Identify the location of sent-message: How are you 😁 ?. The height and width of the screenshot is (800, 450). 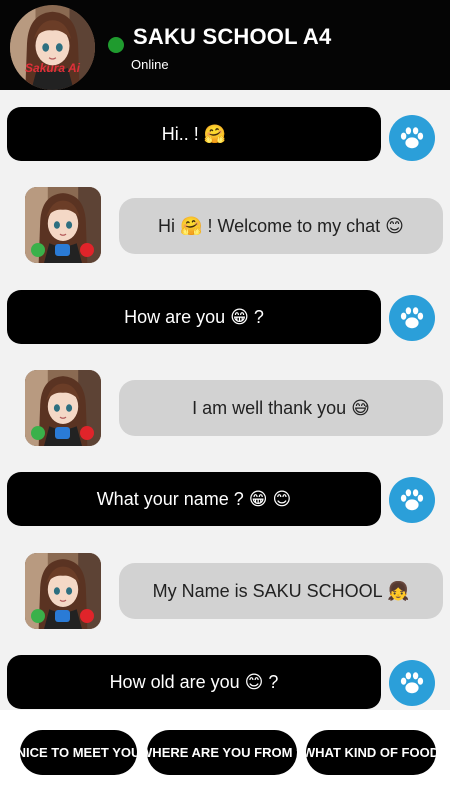
(194, 317).